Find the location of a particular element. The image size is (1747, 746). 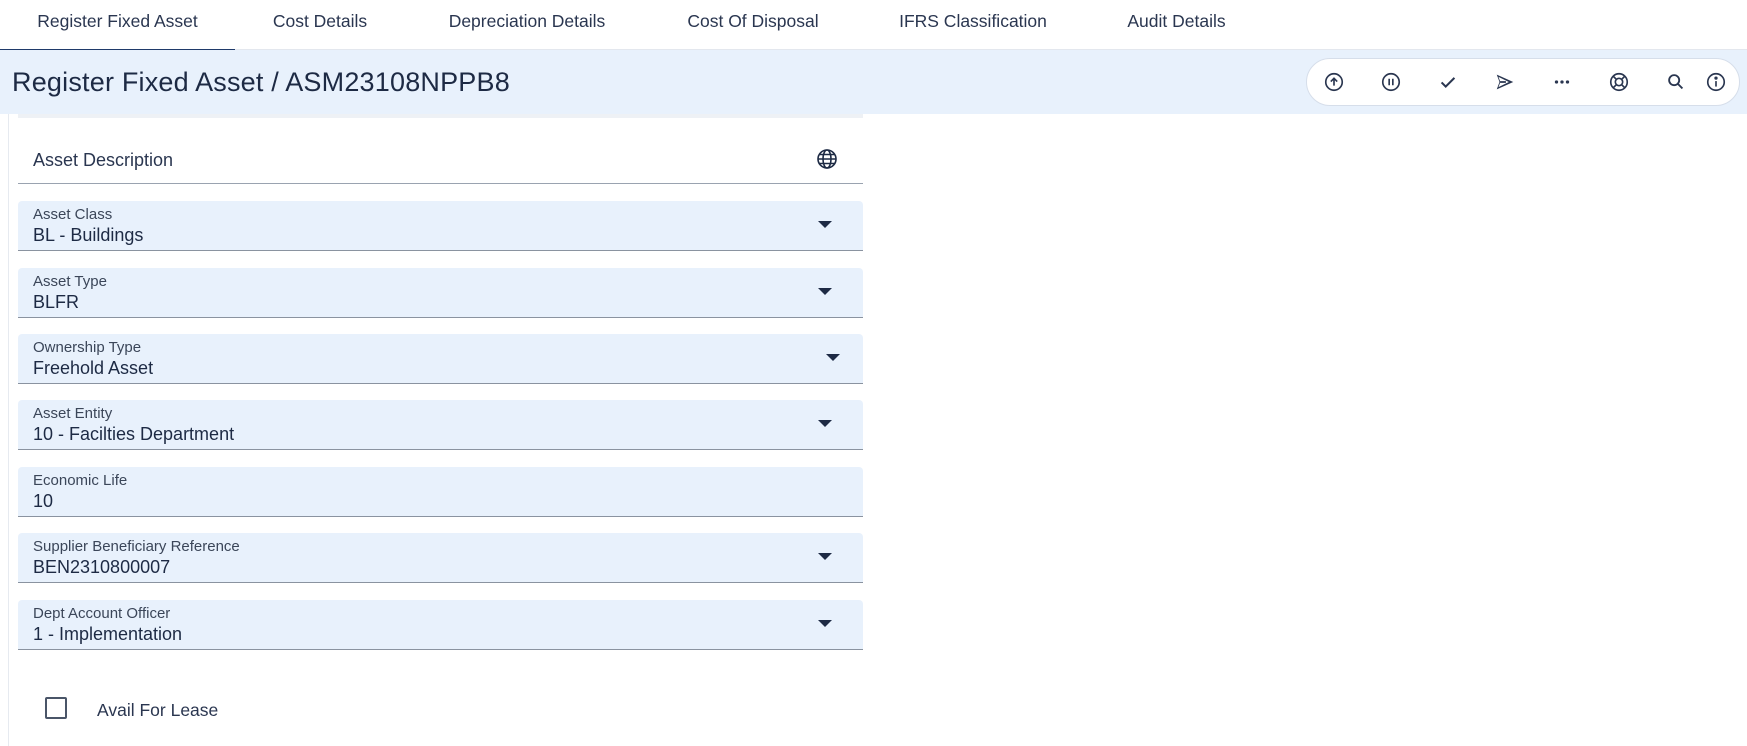

asset-entity-value: 10 - Facilties Department is located at coordinates (134, 434).